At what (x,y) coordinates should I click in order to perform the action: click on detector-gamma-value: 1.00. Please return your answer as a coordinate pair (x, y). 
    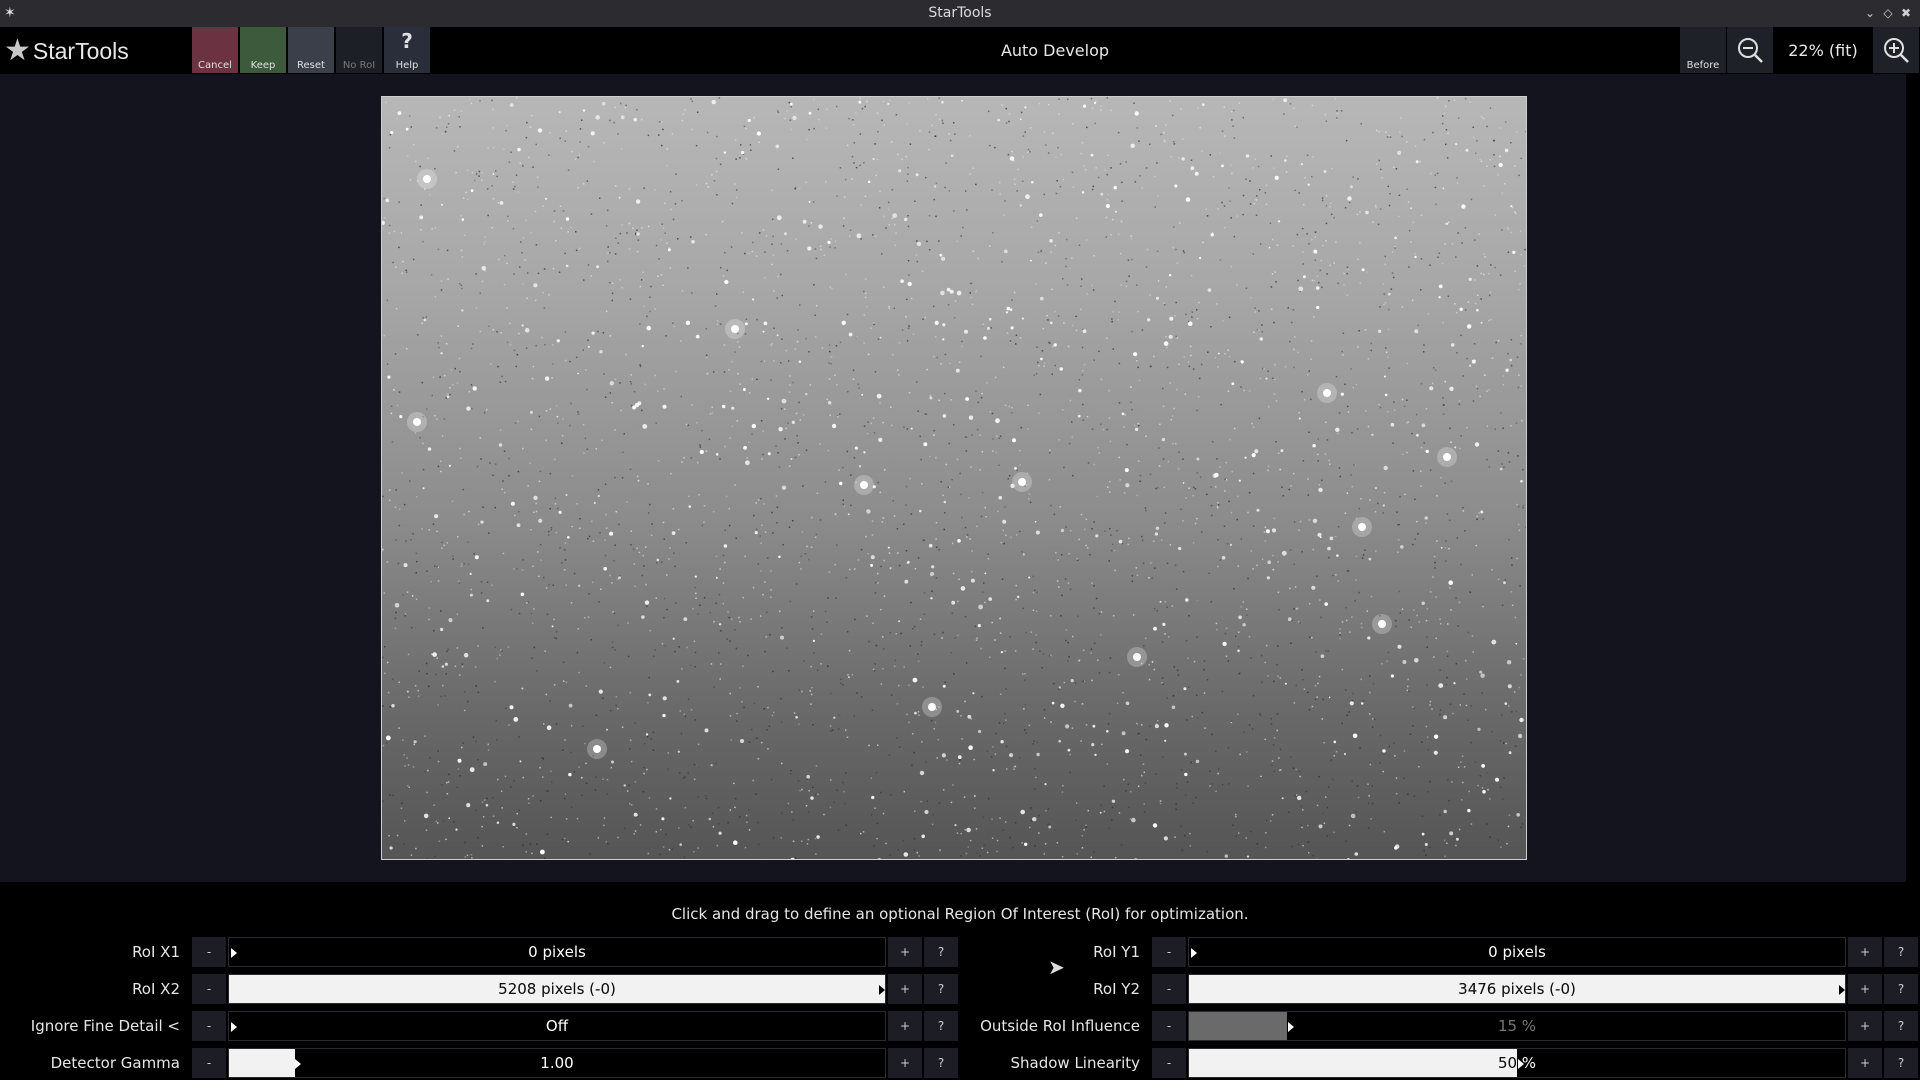
    Looking at the image, I should click on (557, 1063).